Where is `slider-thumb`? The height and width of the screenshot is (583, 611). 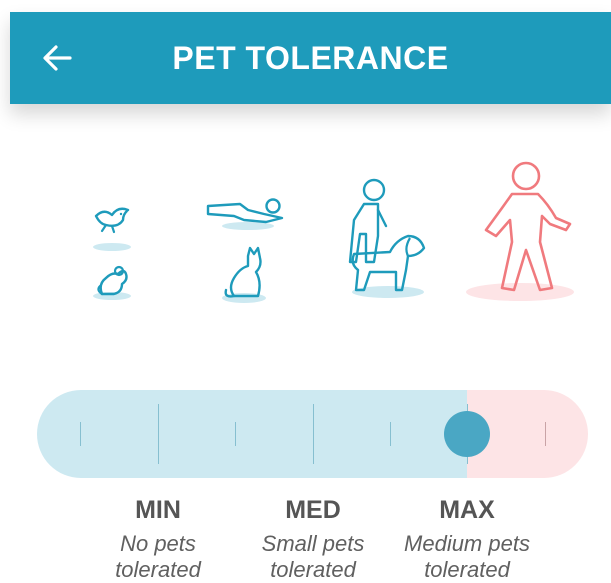 slider-thumb is located at coordinates (467, 434).